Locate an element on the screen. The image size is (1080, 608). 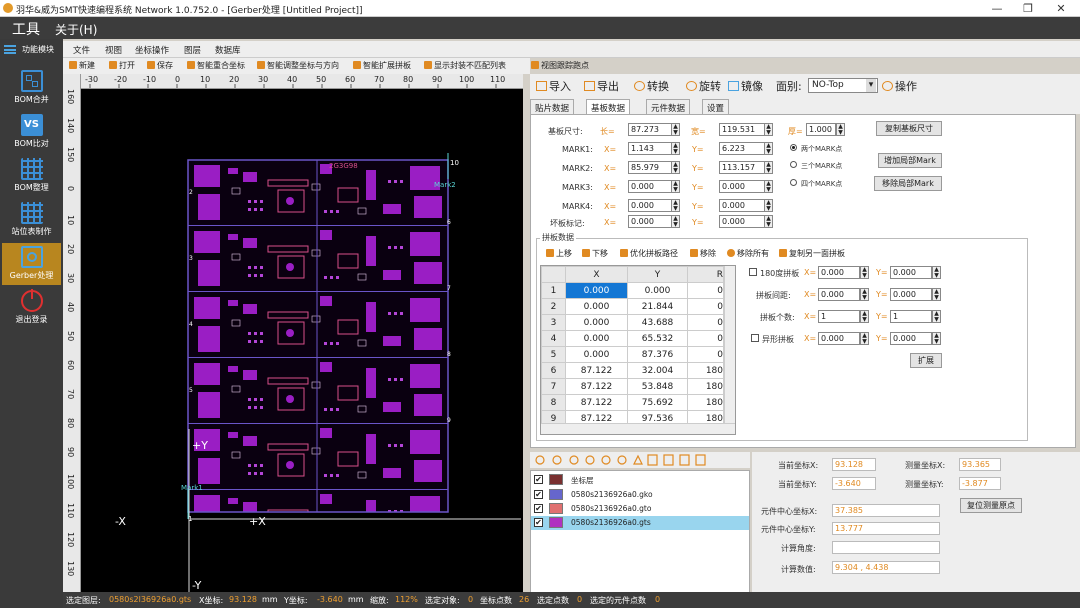
new-button: 新建 is located at coordinates (82, 65).